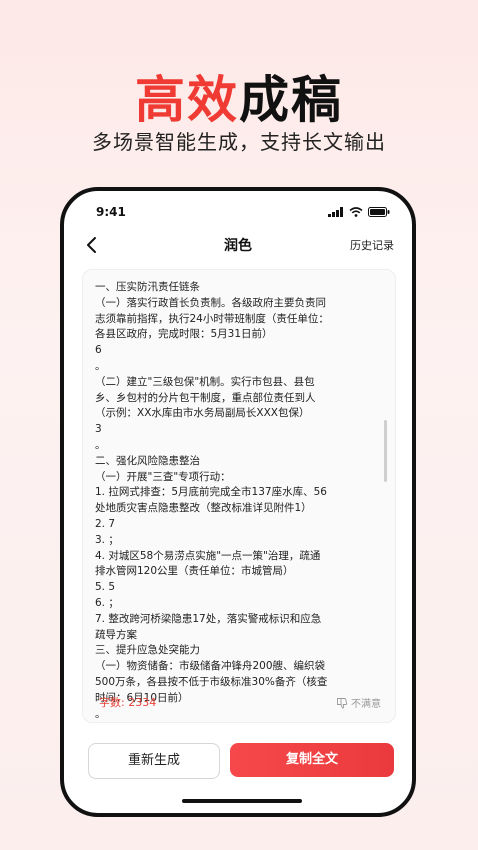 The height and width of the screenshot is (850, 478). Describe the element at coordinates (116, 634) in the screenshot. I see `content-line: 疏导方案` at that location.